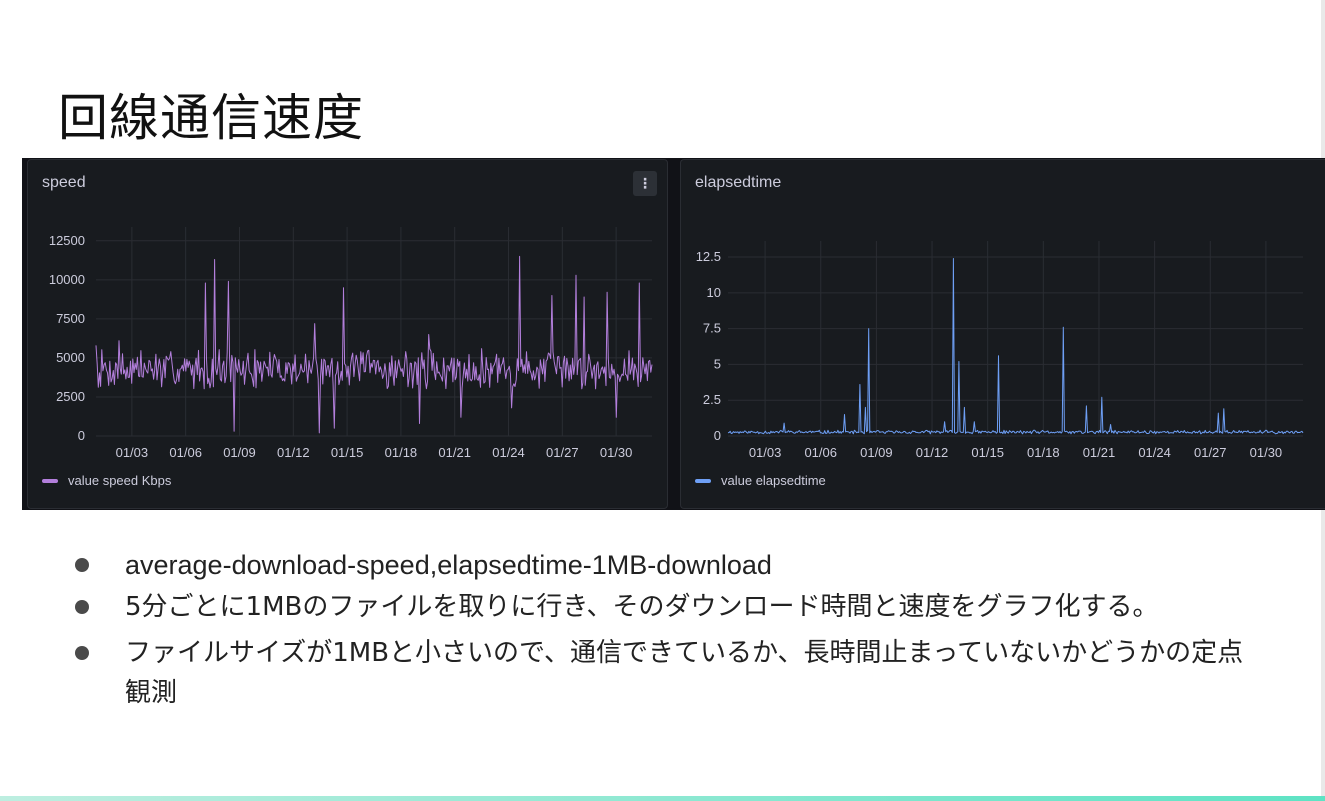 Image resolution: width=1325 pixels, height=801 pixels. What do you see at coordinates (67, 240) in the screenshot?
I see `y-tick-label: 12500` at bounding box center [67, 240].